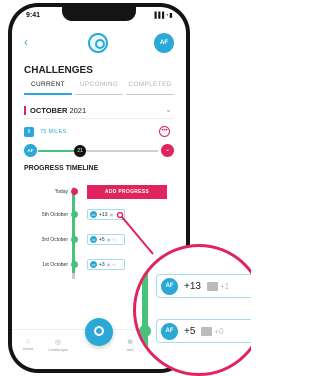 This screenshot has width=320, height=376. What do you see at coordinates (102, 264) in the screenshot?
I see `entry-value: +3` at bounding box center [102, 264].